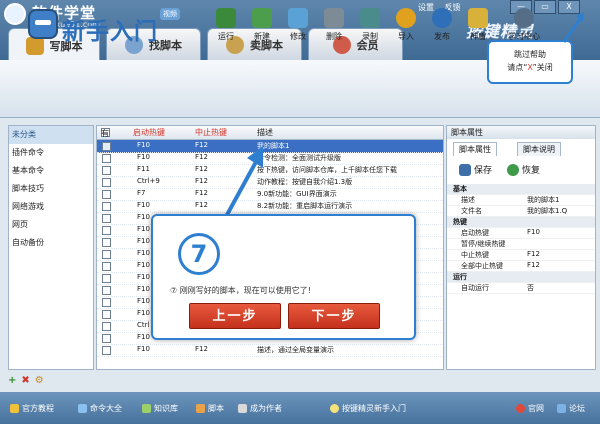 The height and width of the screenshot is (424, 600). What do you see at coordinates (25, 380) in the screenshot?
I see `delete-category-icon: ✖` at bounding box center [25, 380].